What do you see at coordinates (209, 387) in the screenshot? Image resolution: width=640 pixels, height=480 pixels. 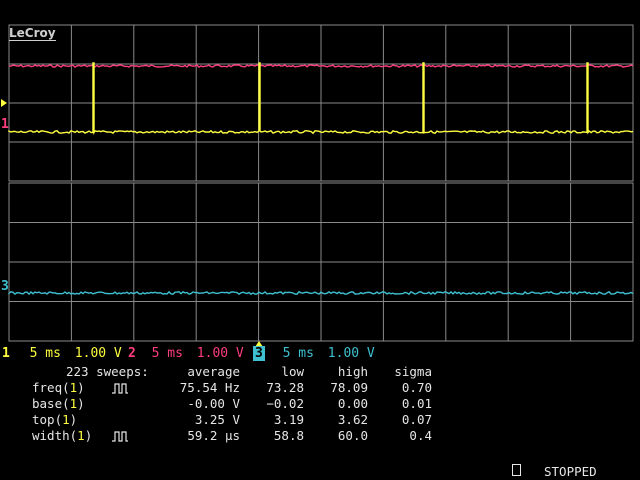 I see `measurement-average: 75.54 Hz` at bounding box center [209, 387].